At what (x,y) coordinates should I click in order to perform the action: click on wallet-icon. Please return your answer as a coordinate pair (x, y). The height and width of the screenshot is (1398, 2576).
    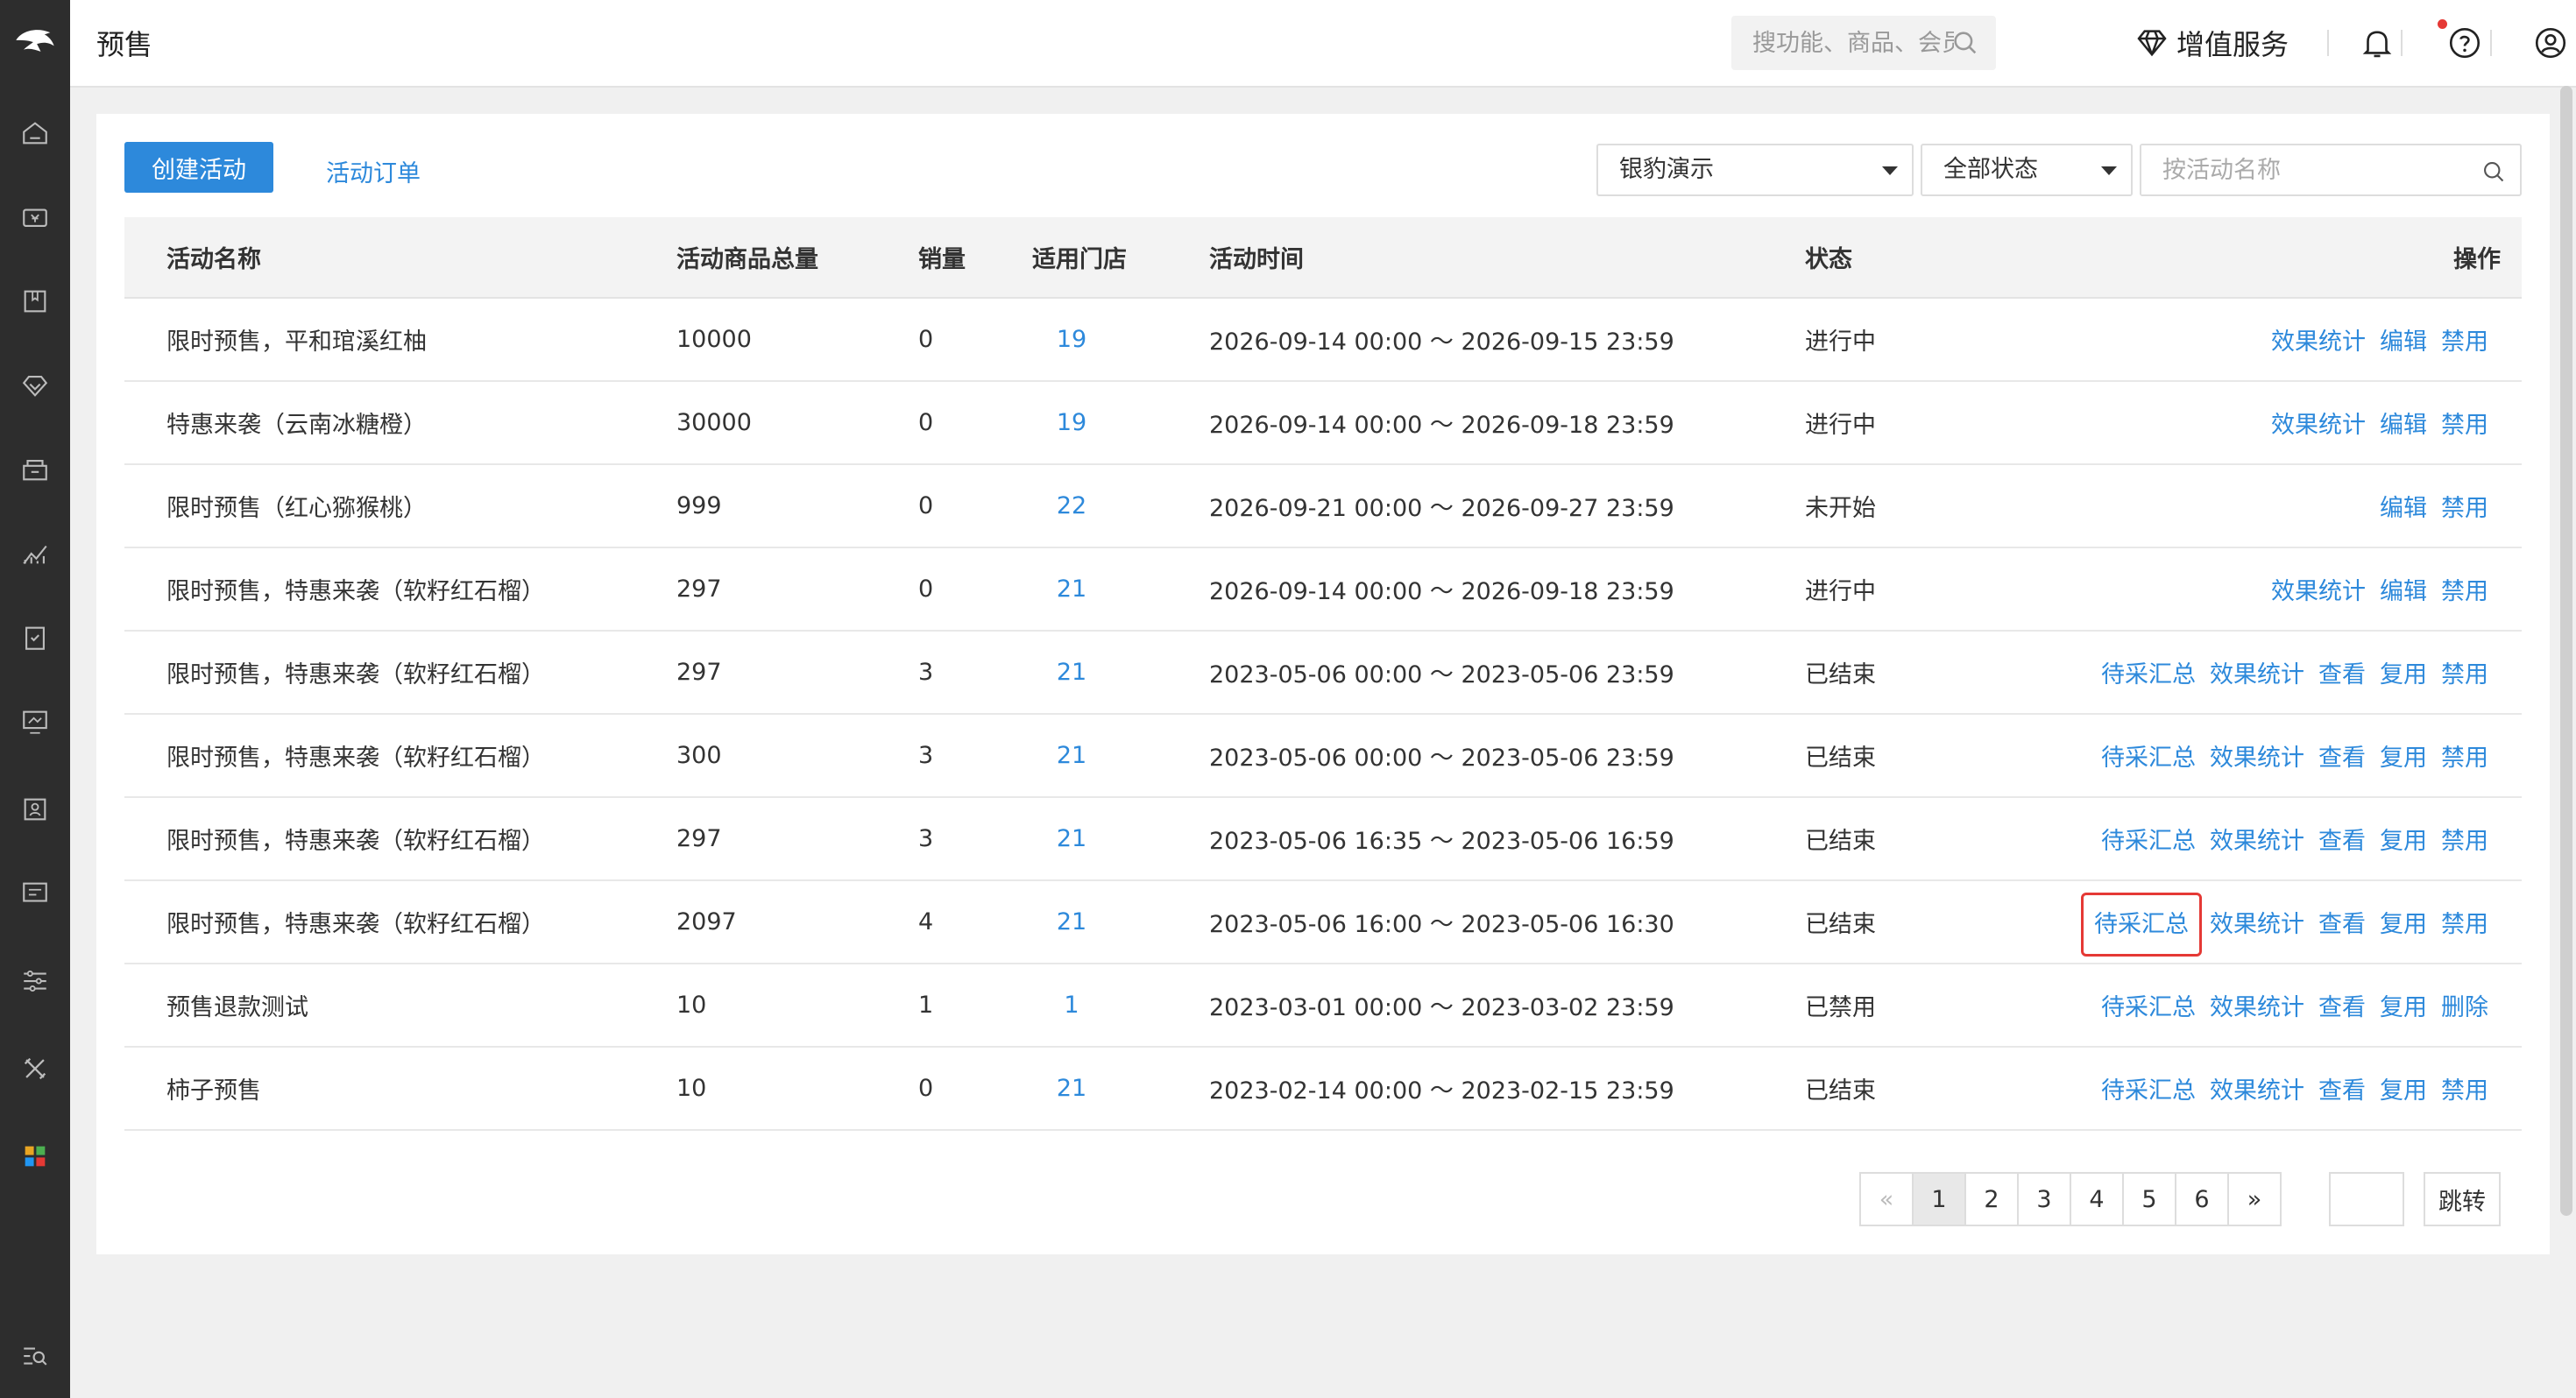
    Looking at the image, I should click on (35, 217).